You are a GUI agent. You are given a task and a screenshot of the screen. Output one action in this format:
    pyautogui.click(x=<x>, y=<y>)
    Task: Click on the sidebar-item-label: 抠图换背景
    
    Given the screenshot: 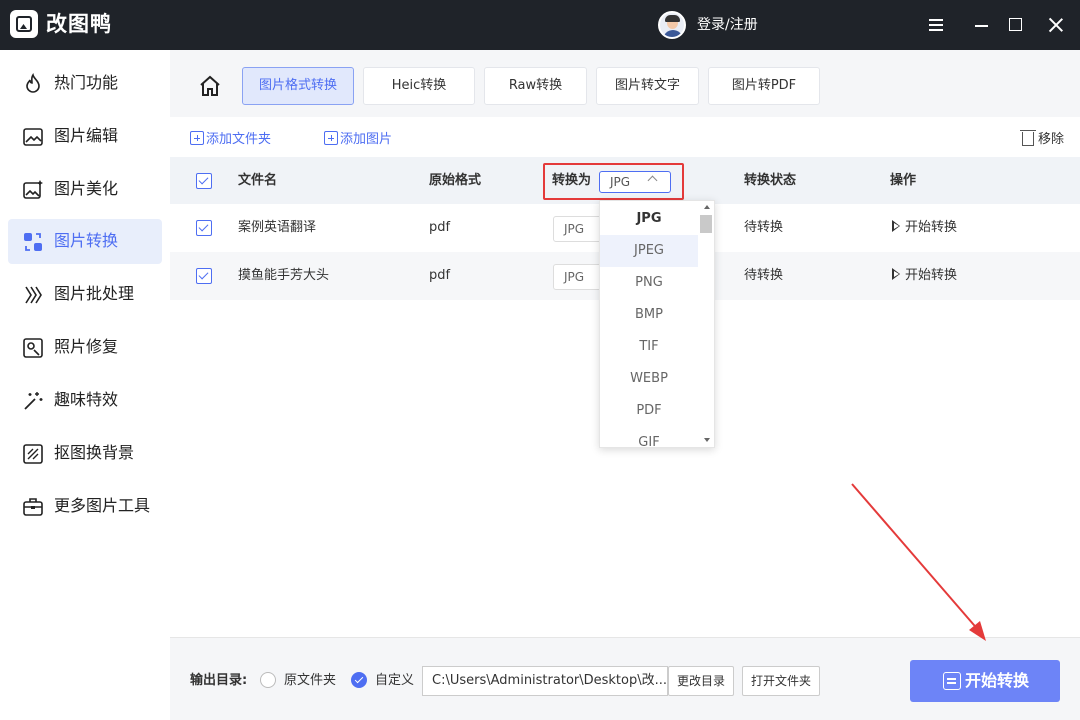 What is the action you would take?
    pyautogui.click(x=94, y=452)
    